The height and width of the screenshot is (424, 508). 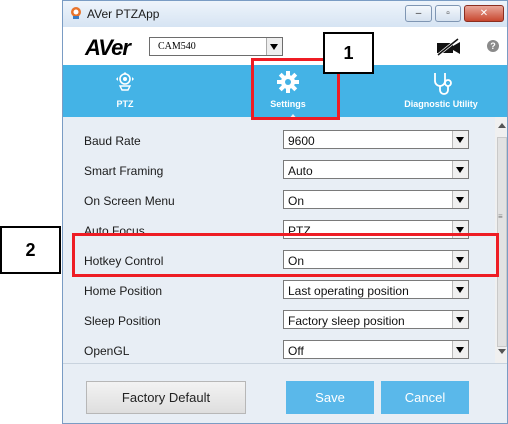 What do you see at coordinates (330, 397) in the screenshot?
I see `save-button: Save` at bounding box center [330, 397].